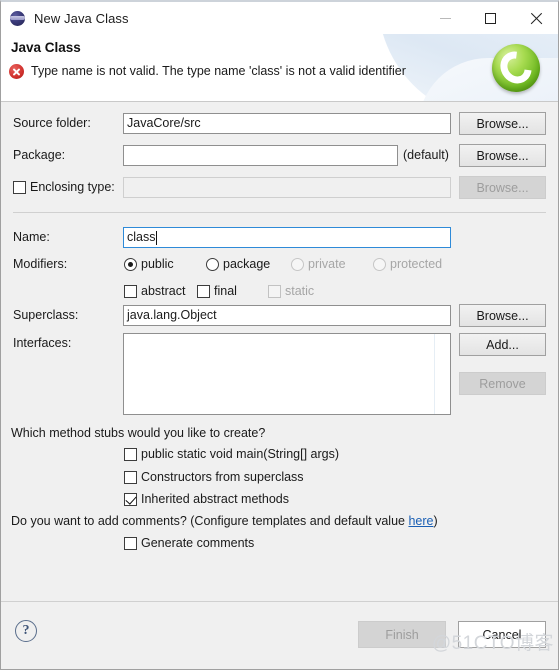 The image size is (559, 670). I want to click on private-radio, so click(297, 264).